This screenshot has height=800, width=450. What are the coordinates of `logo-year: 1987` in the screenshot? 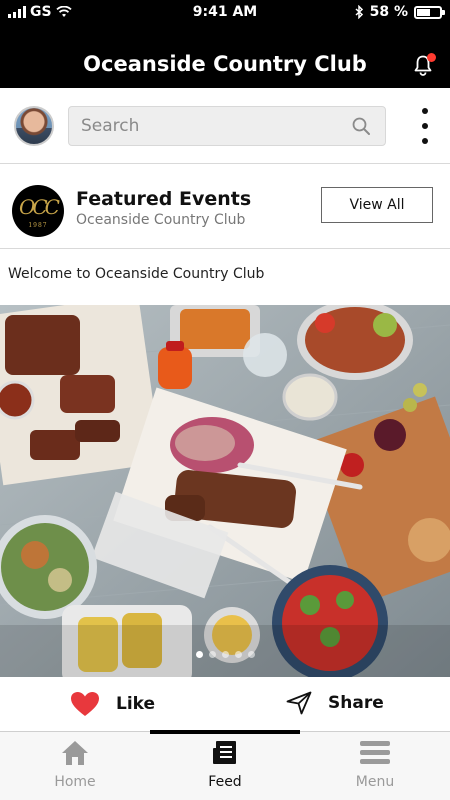 It's located at (38, 225).